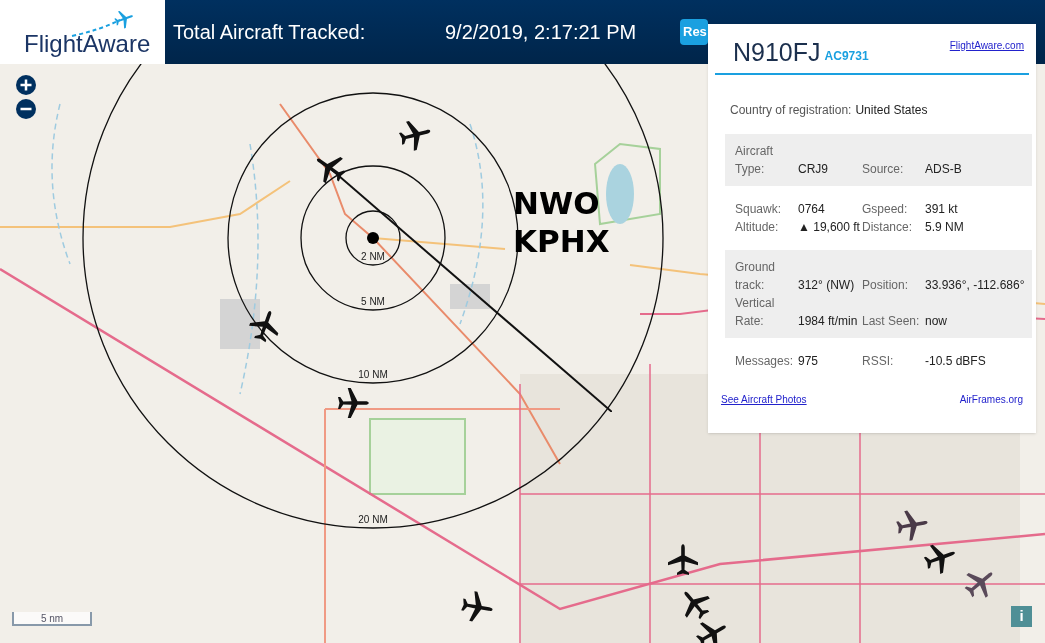 The height and width of the screenshot is (643, 1045). I want to click on field-label: Source:, so click(883, 169).